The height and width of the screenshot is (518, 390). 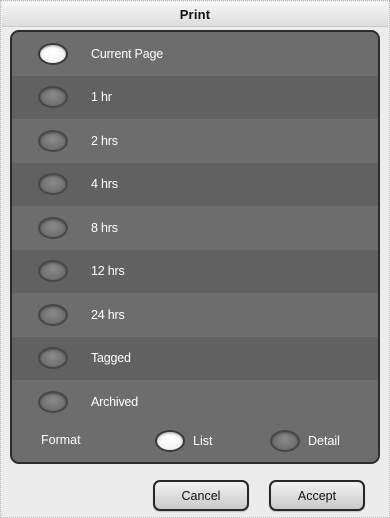 I want to click on option-tagged: Tagged, so click(x=195, y=358).